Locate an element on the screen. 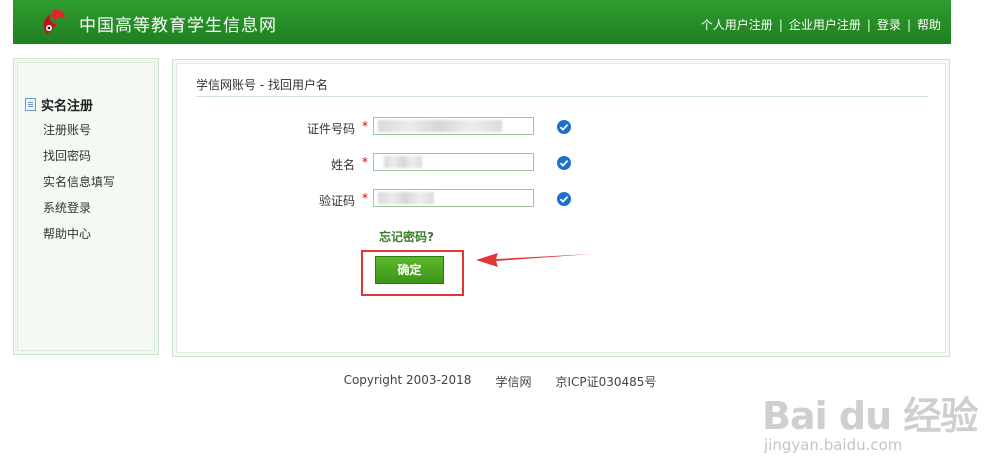 The height and width of the screenshot is (472, 1000). nav-login: 登录 is located at coordinates (889, 24).